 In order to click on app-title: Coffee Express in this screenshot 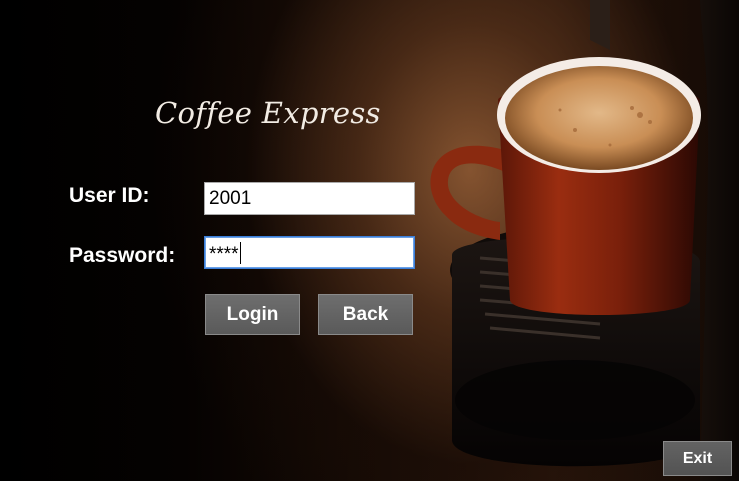, I will do `click(268, 113)`.